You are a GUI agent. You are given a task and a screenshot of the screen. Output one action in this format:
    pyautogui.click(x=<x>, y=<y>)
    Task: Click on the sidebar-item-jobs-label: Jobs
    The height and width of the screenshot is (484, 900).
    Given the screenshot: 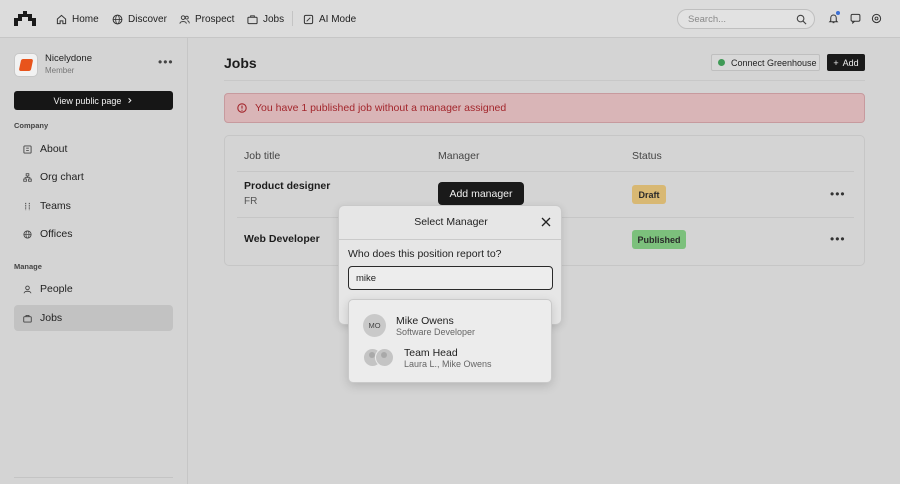 What is the action you would take?
    pyautogui.click(x=51, y=318)
    